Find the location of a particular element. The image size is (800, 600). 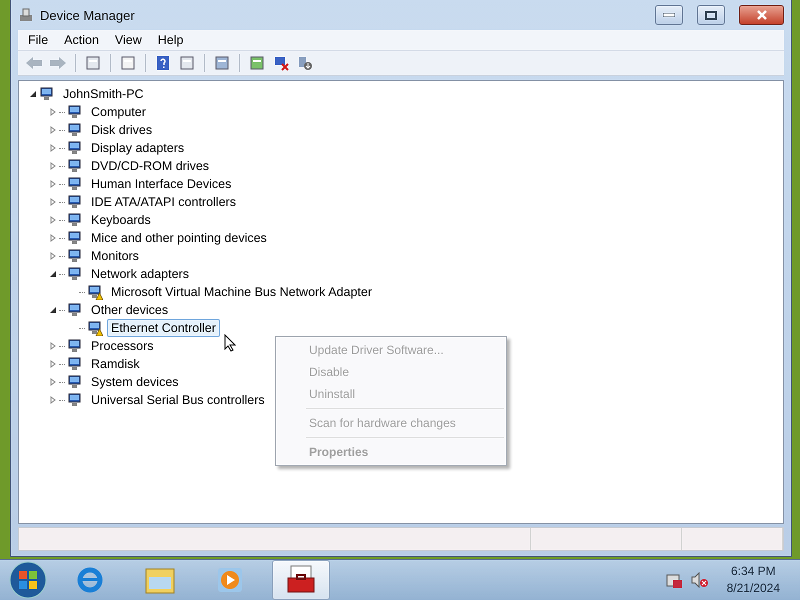

tree-item: System devices is located at coordinates (135, 382).